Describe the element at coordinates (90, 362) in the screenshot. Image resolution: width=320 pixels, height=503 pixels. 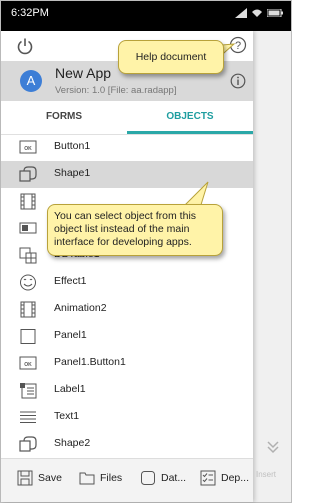
I see `list-item-label: Panel1.Button1` at that location.